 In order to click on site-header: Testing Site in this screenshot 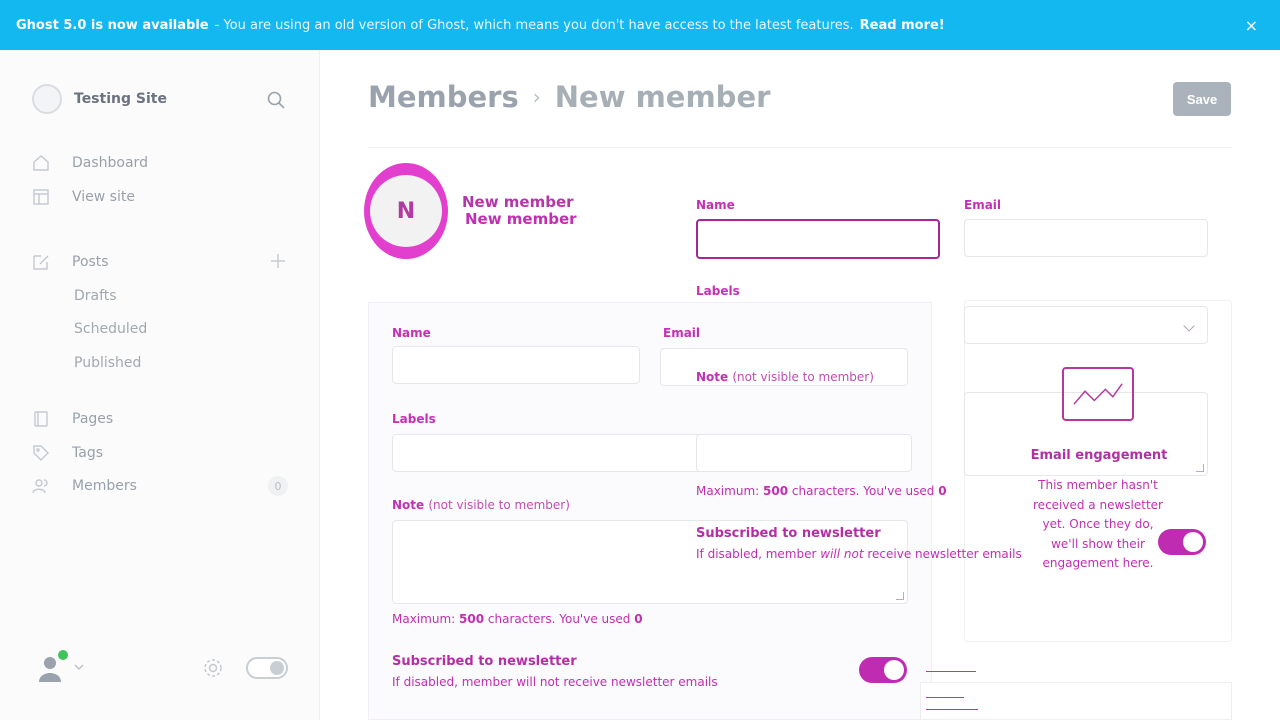, I will do `click(99, 99)`.